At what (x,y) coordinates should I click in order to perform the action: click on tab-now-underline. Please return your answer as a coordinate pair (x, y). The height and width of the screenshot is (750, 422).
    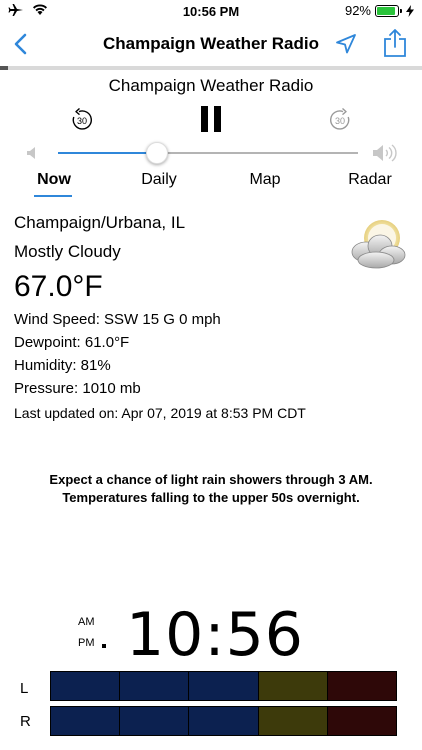
    Looking at the image, I should click on (53, 196).